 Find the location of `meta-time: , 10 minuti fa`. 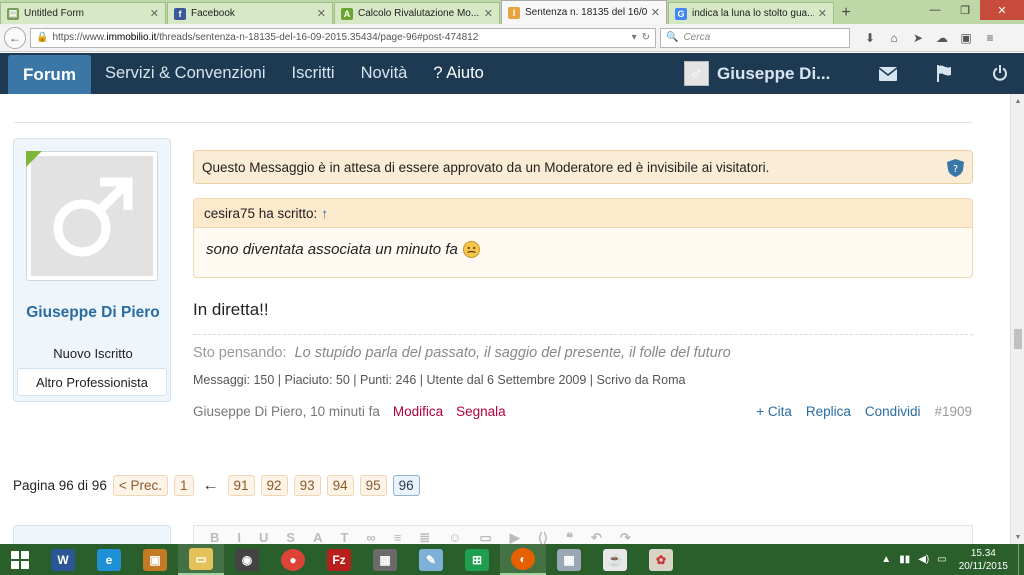

meta-time: , 10 minuti fa is located at coordinates (341, 411).